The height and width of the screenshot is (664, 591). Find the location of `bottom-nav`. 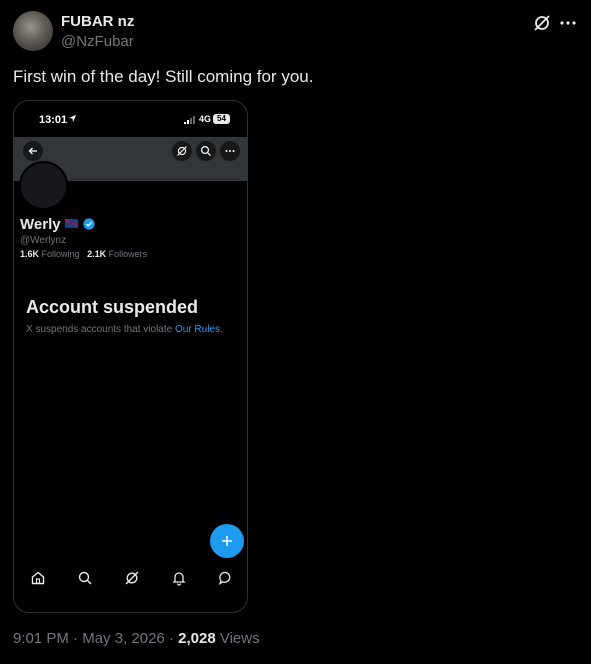

bottom-nav is located at coordinates (130, 577).